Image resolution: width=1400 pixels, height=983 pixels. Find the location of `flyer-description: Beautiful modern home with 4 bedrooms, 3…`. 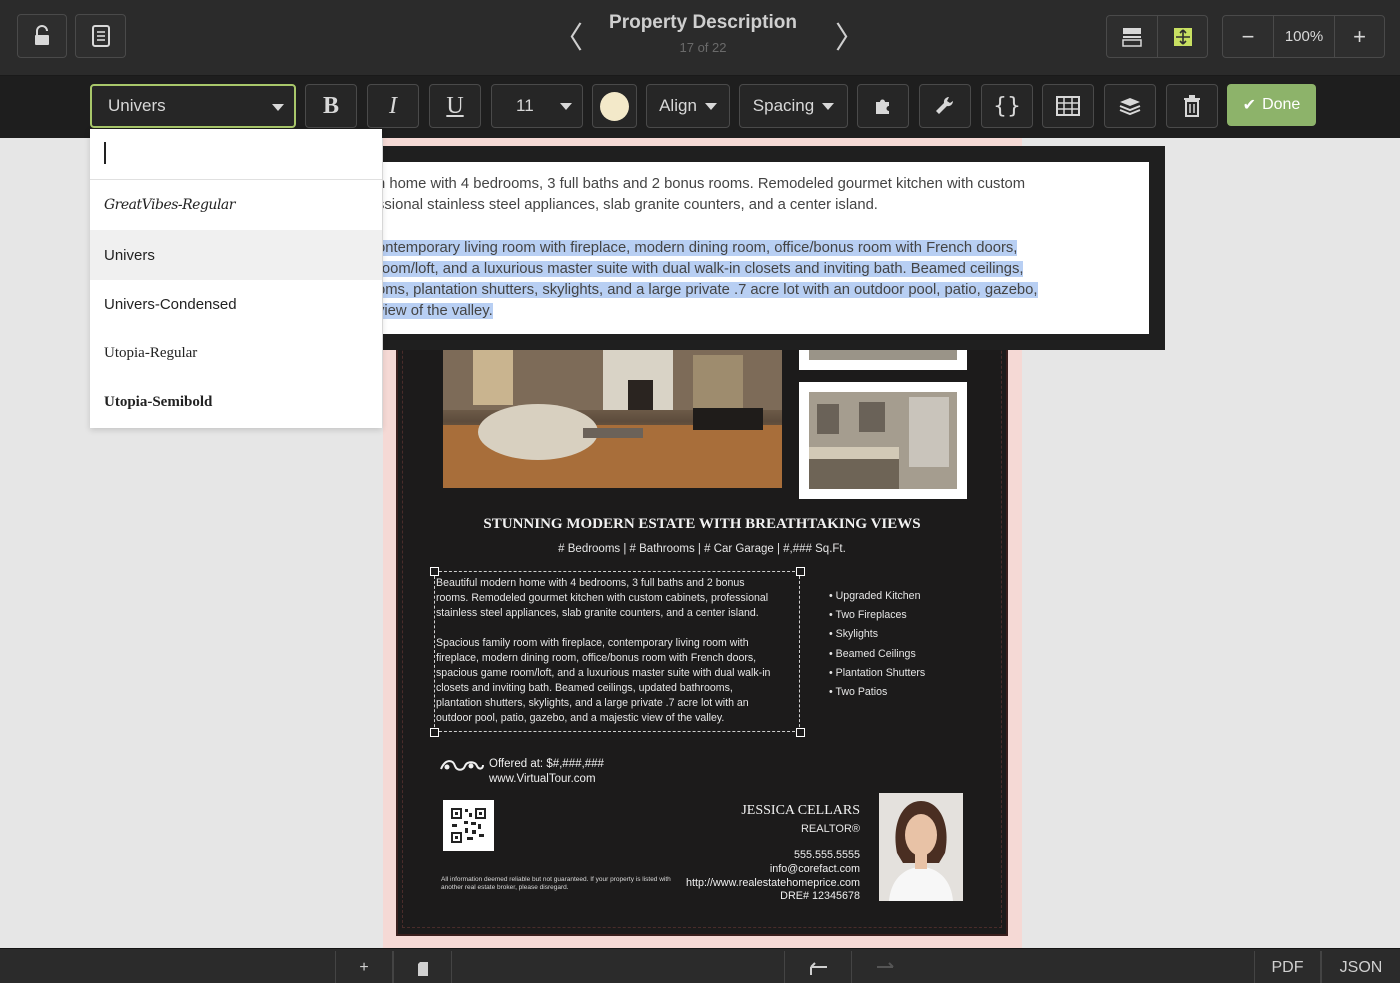

flyer-description: Beautiful modern home with 4 bedrooms, 3… is located at coordinates (618, 651).